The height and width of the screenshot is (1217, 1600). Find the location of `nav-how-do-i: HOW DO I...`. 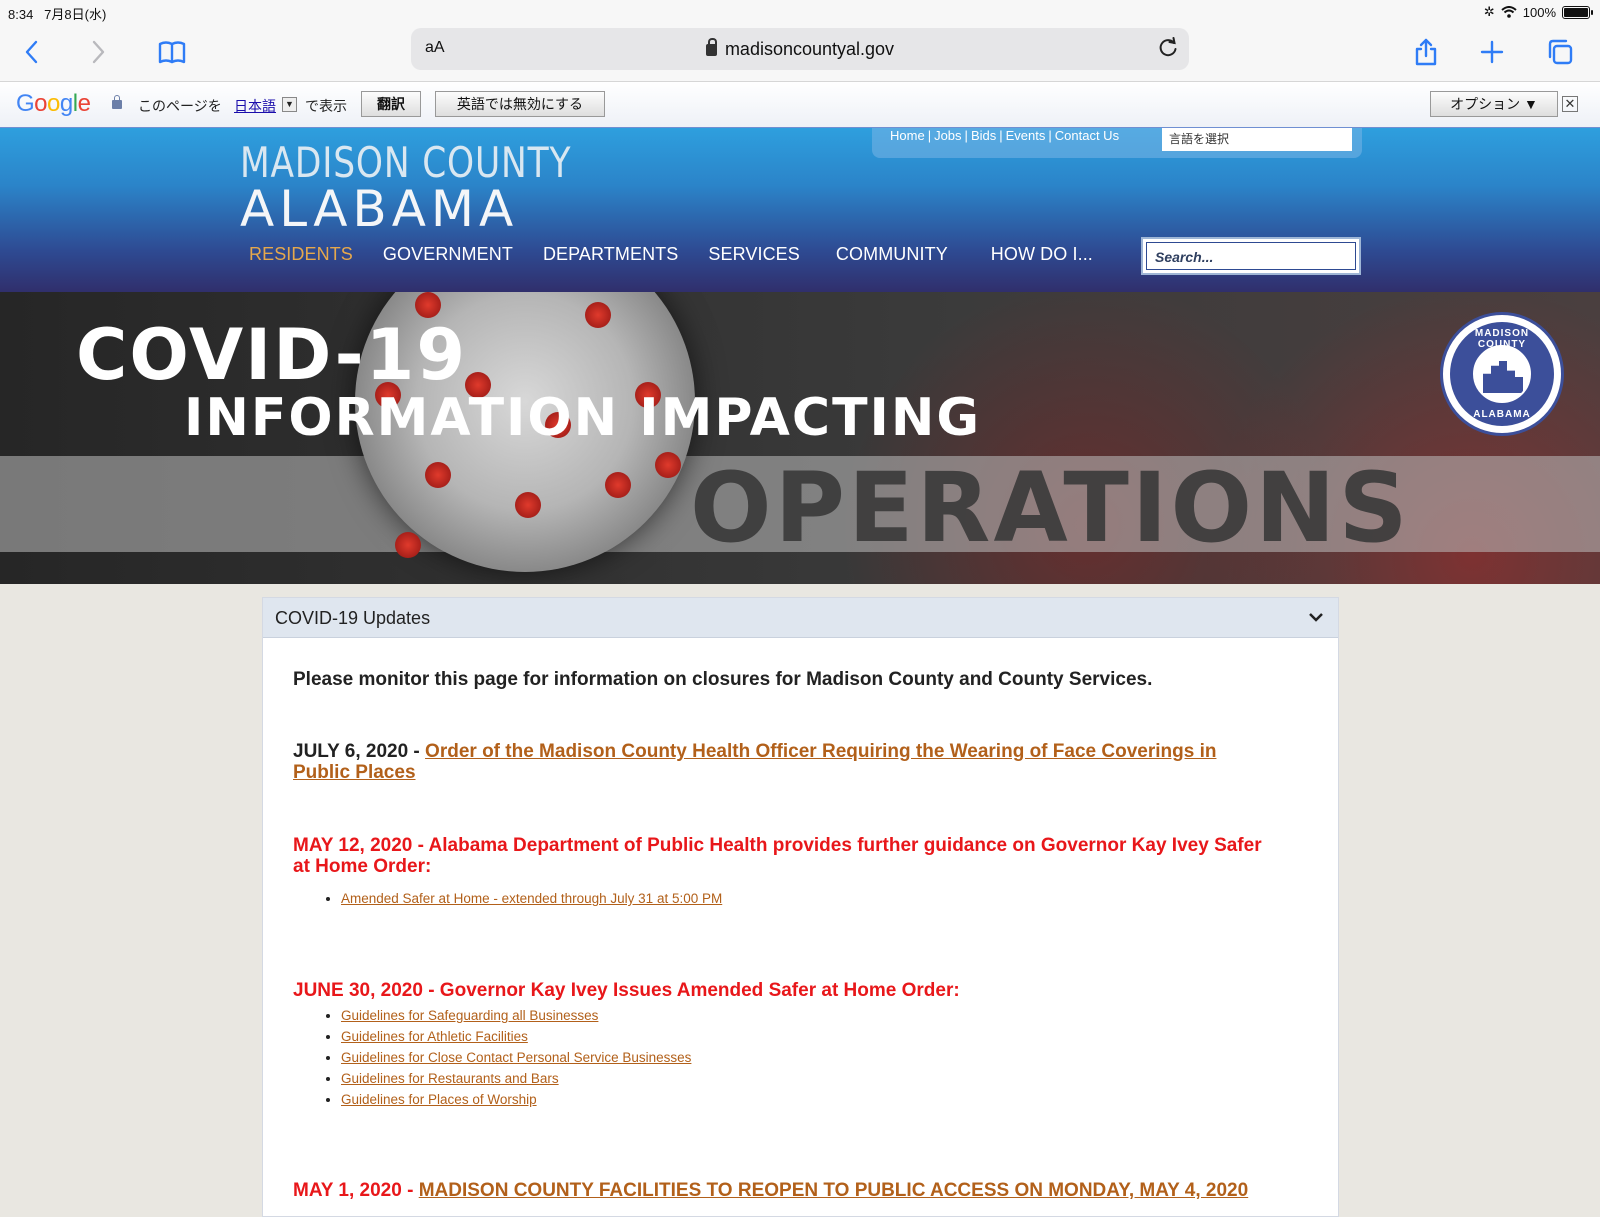

nav-how-do-i: HOW DO I... is located at coordinates (1042, 254).